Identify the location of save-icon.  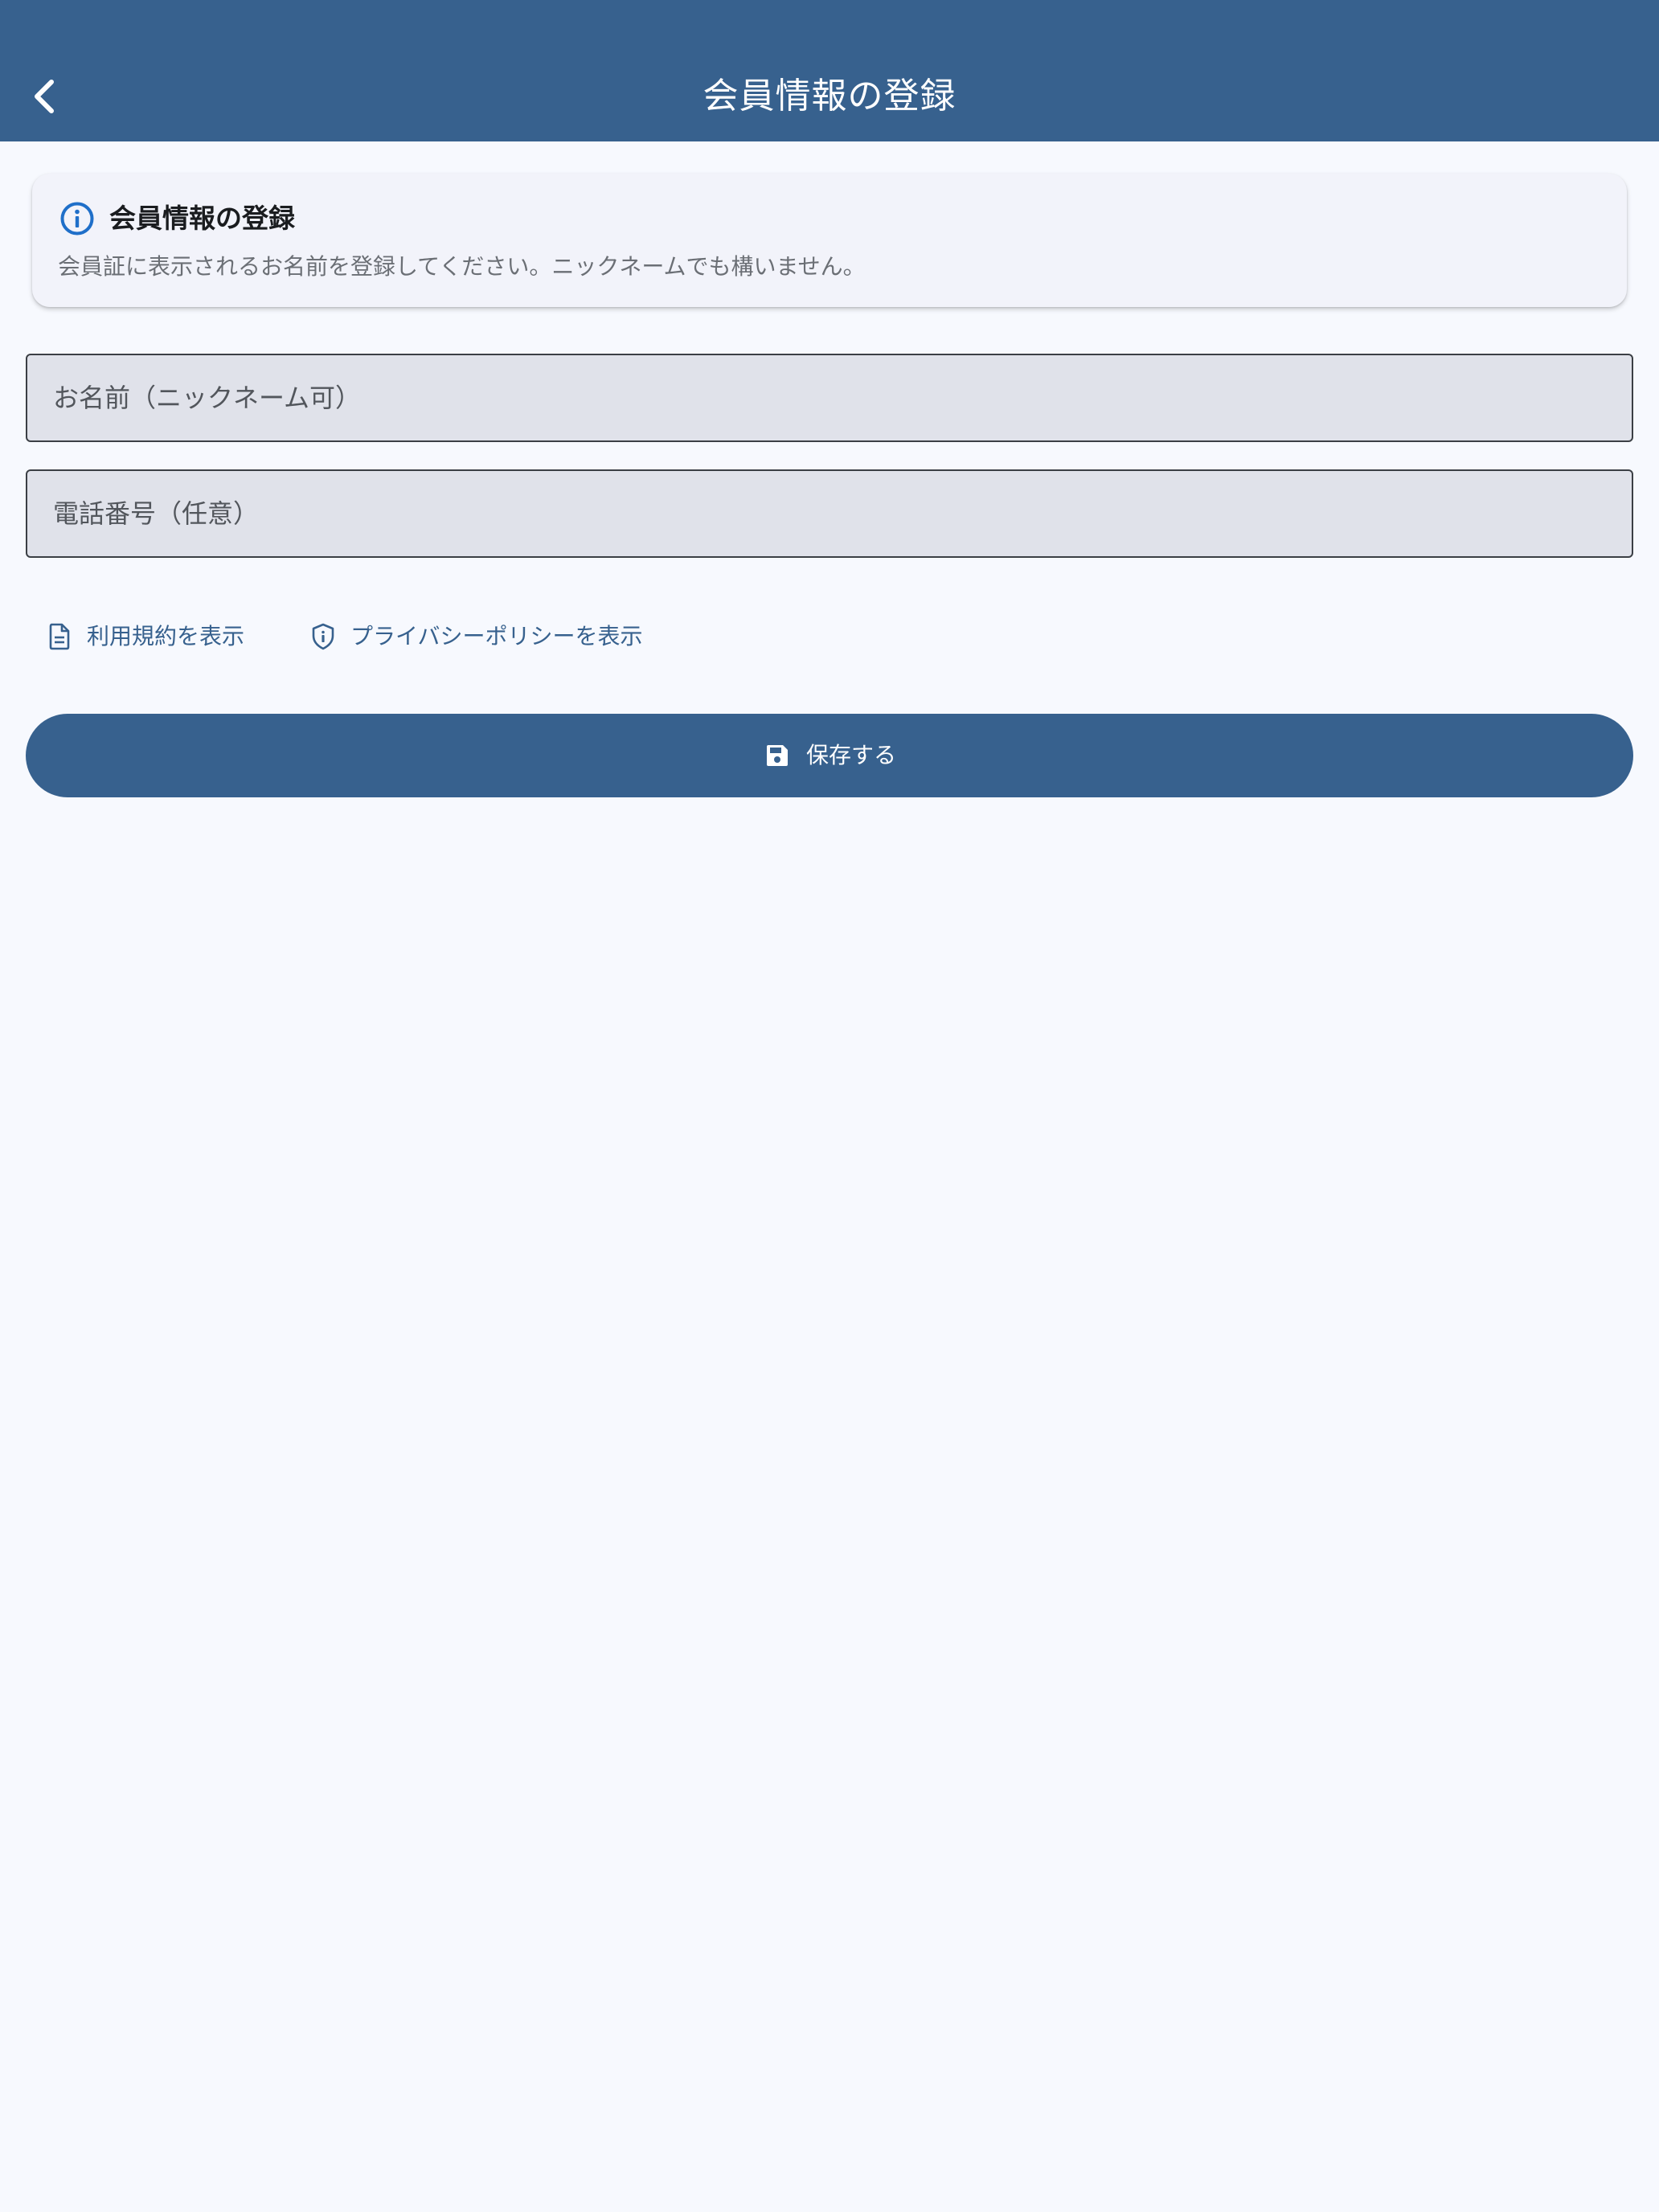
(777, 755).